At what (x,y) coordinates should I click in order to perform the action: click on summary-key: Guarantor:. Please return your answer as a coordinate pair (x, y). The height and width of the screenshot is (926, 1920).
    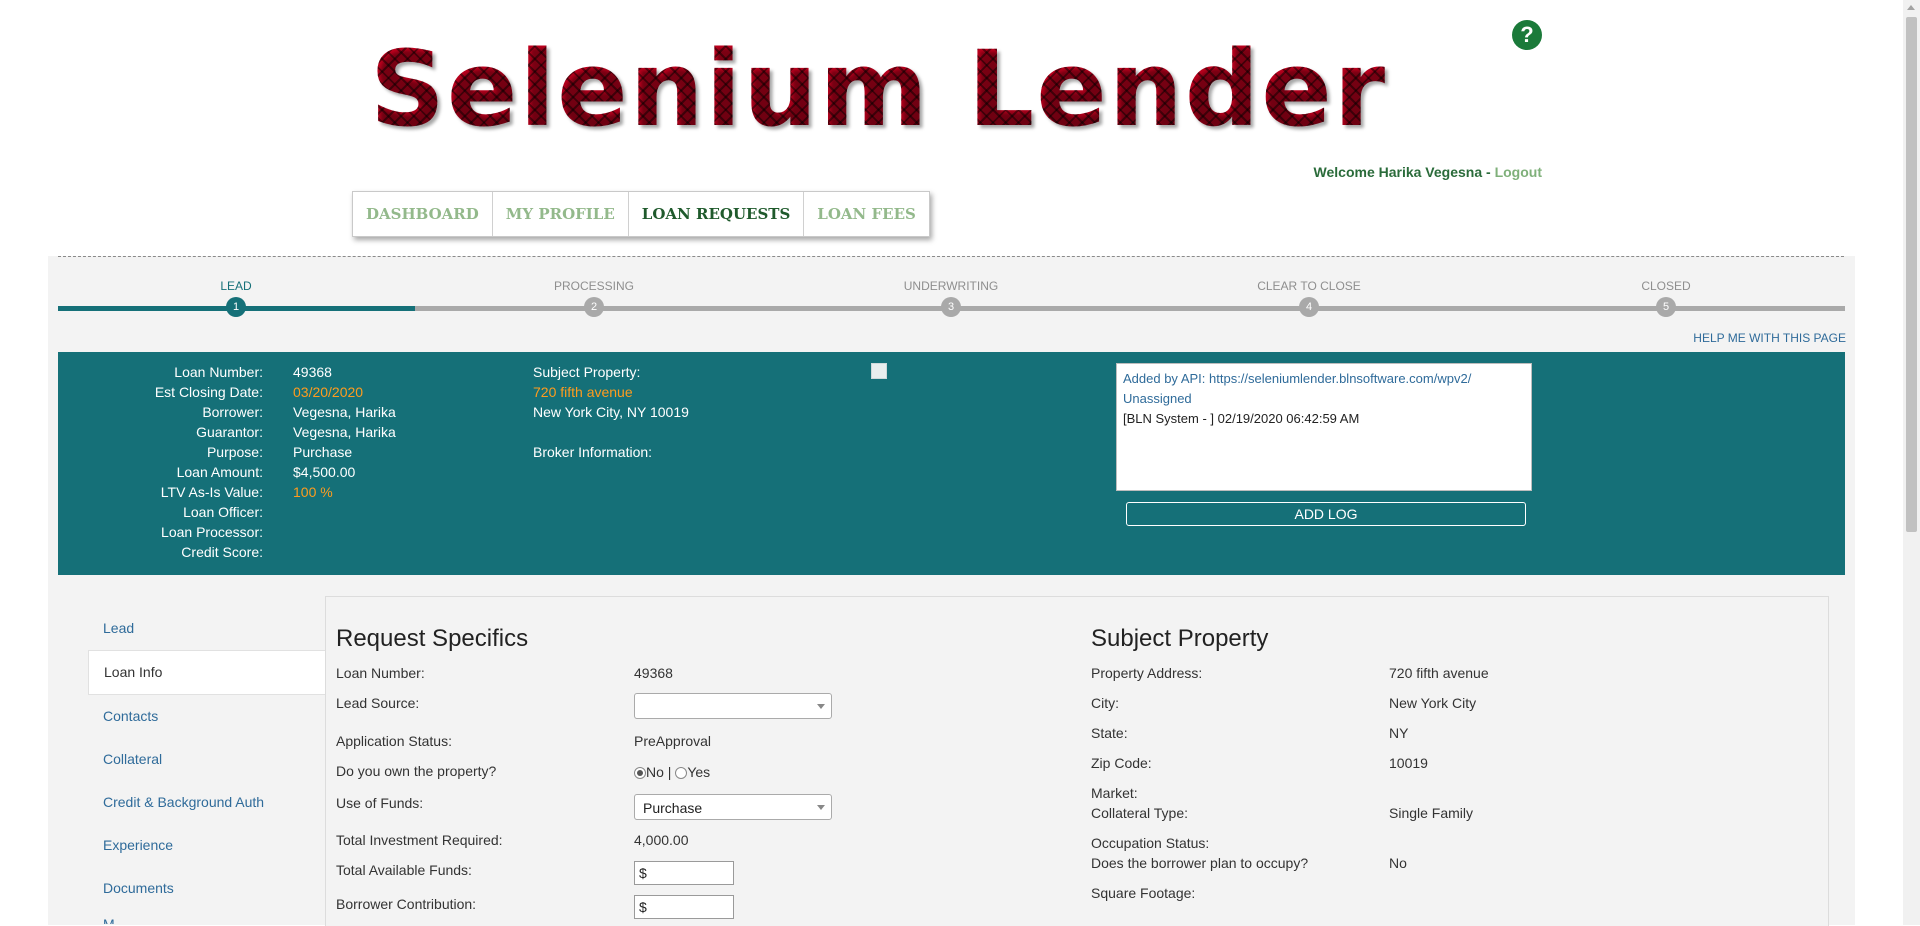
    Looking at the image, I should click on (229, 432).